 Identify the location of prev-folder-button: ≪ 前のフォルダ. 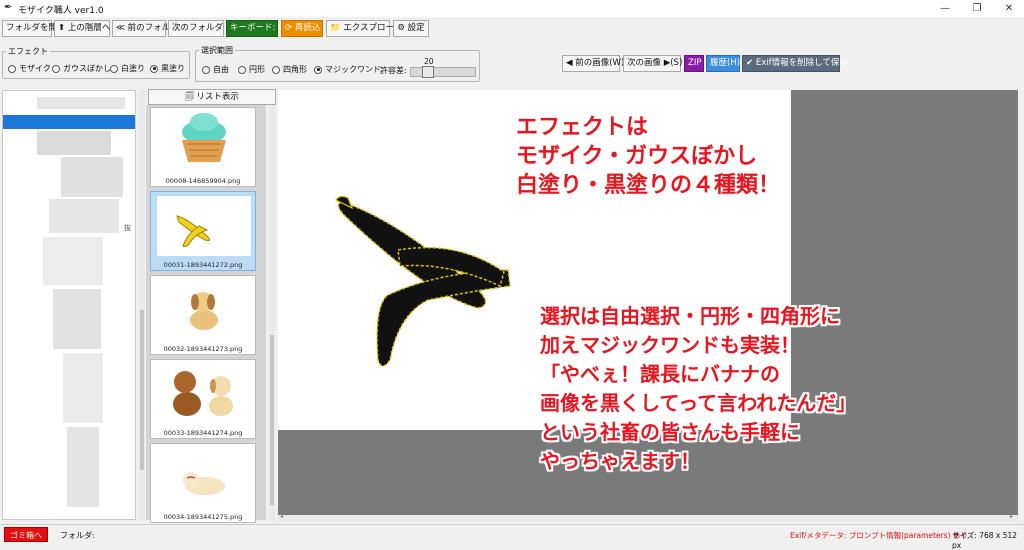
(145, 28).